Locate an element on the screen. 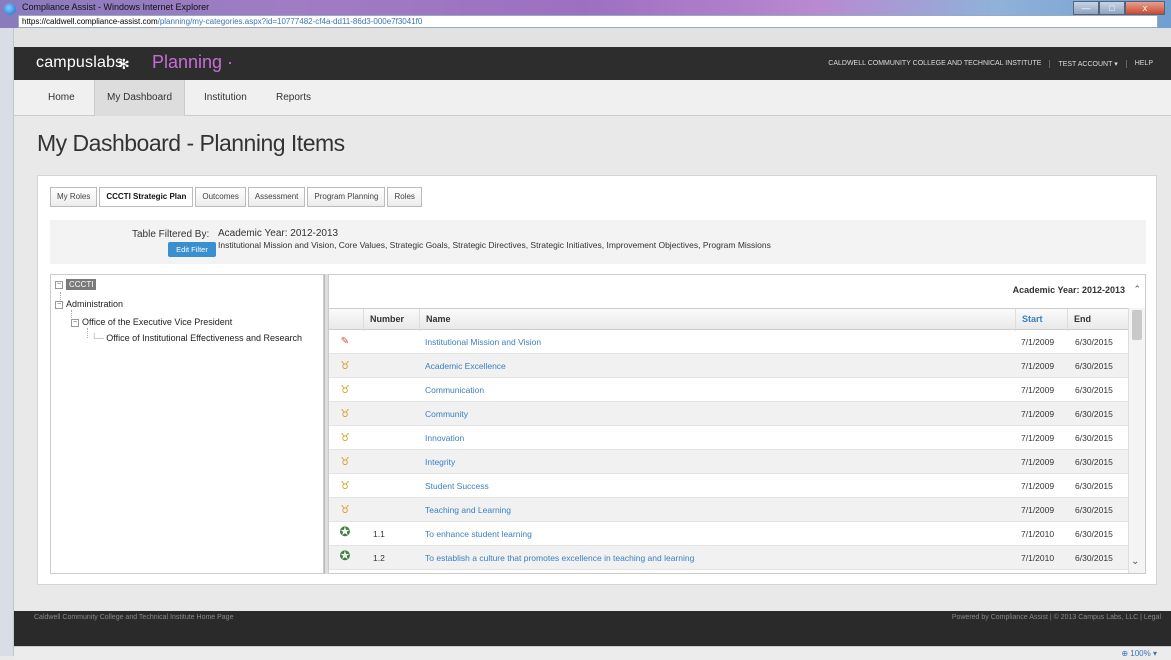 The height and width of the screenshot is (660, 1171). column-start: Start is located at coordinates (1041, 320).